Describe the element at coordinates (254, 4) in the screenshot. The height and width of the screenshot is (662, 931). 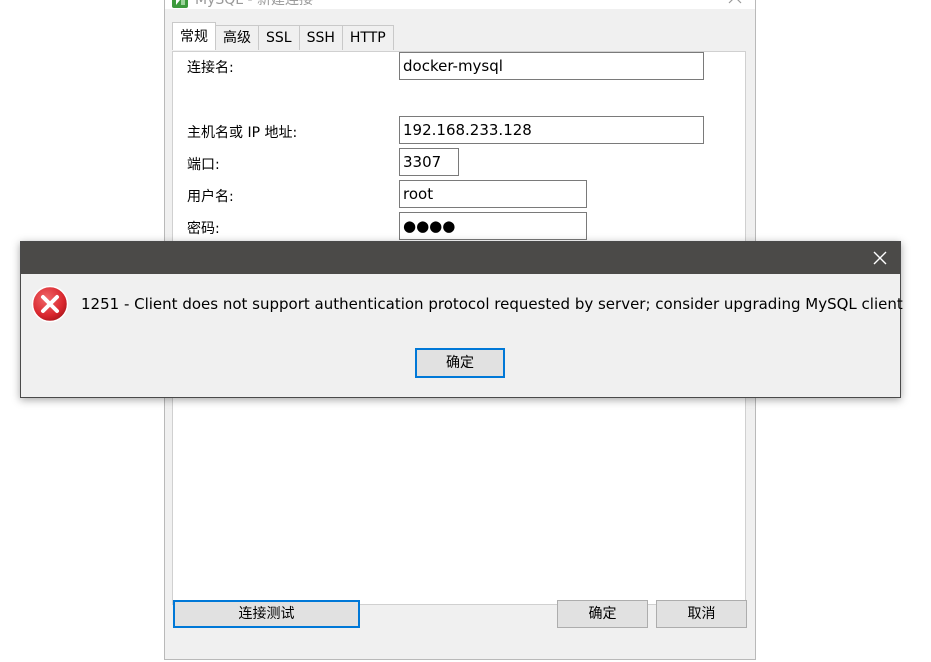
I see `connection-dialog-title: MySQL - 新建连接` at that location.